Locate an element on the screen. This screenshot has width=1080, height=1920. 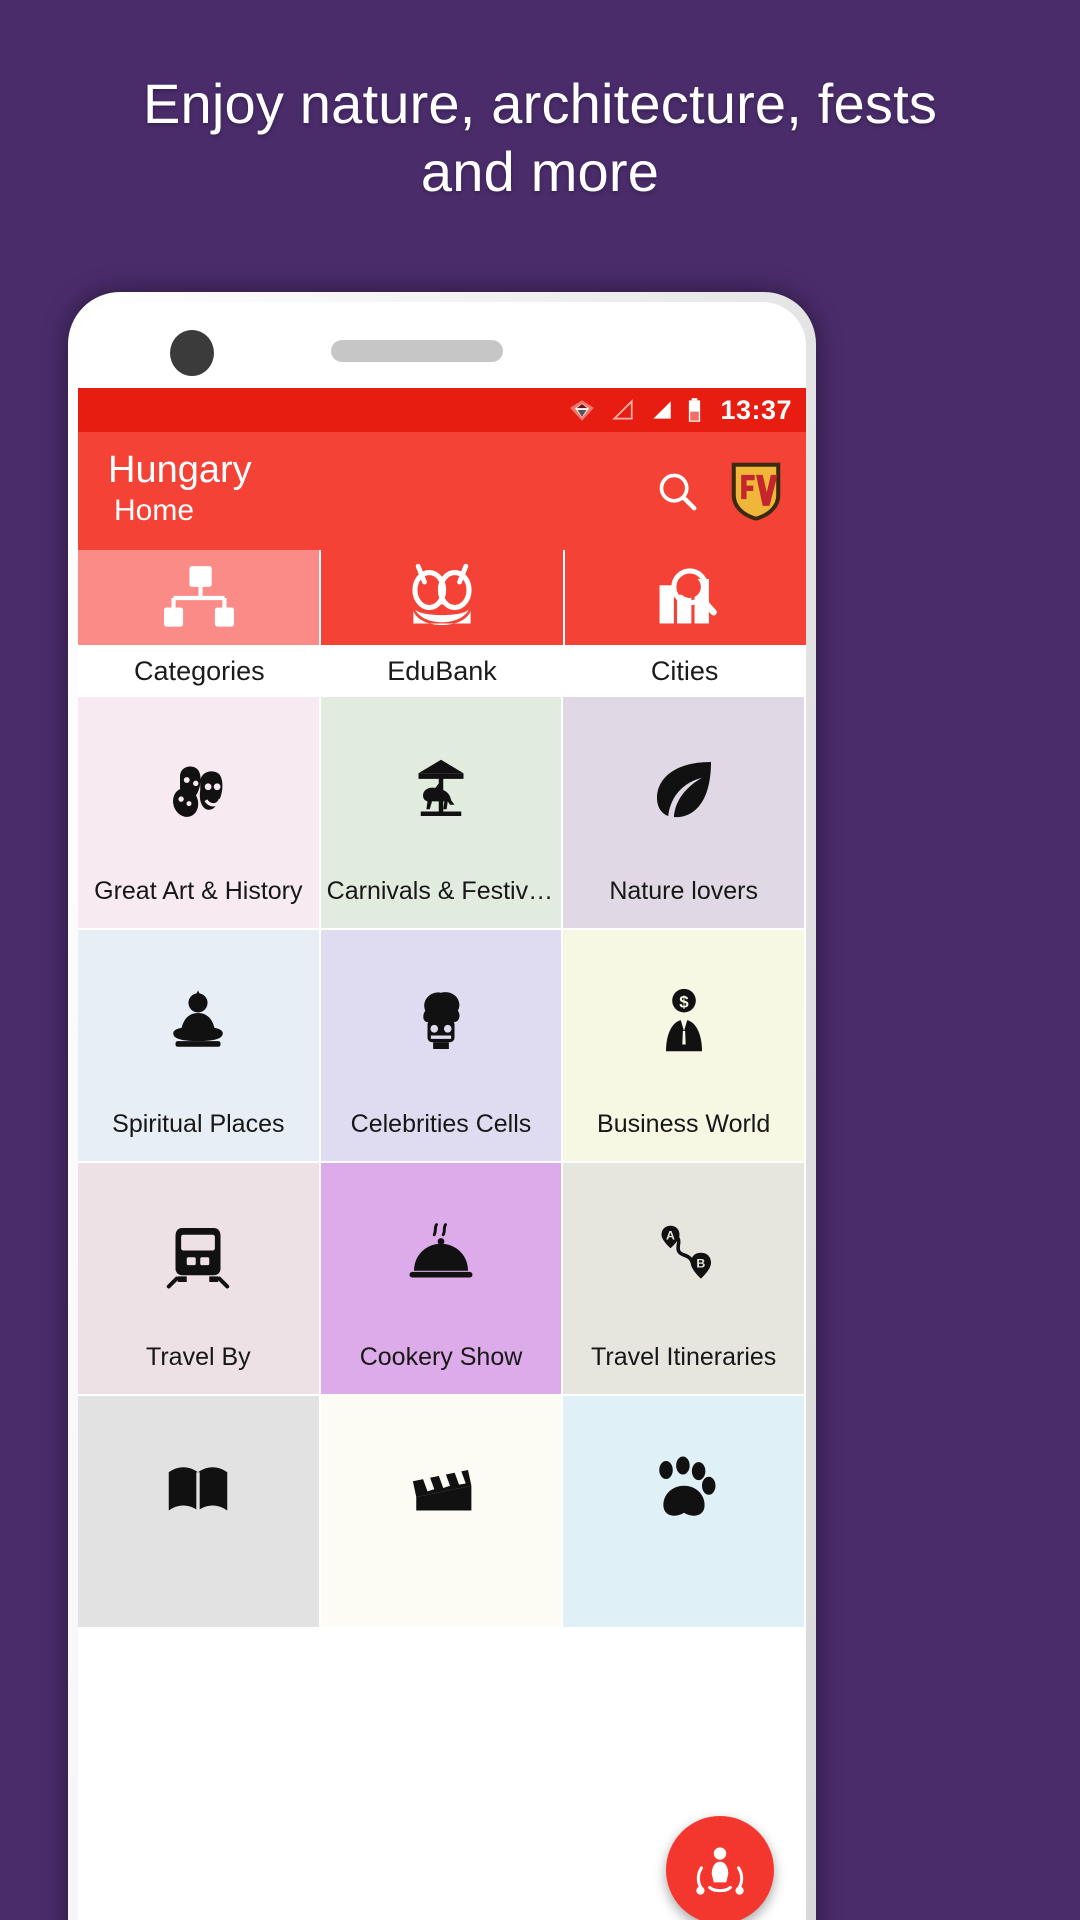
leaf-icon is located at coordinates (684, 789).